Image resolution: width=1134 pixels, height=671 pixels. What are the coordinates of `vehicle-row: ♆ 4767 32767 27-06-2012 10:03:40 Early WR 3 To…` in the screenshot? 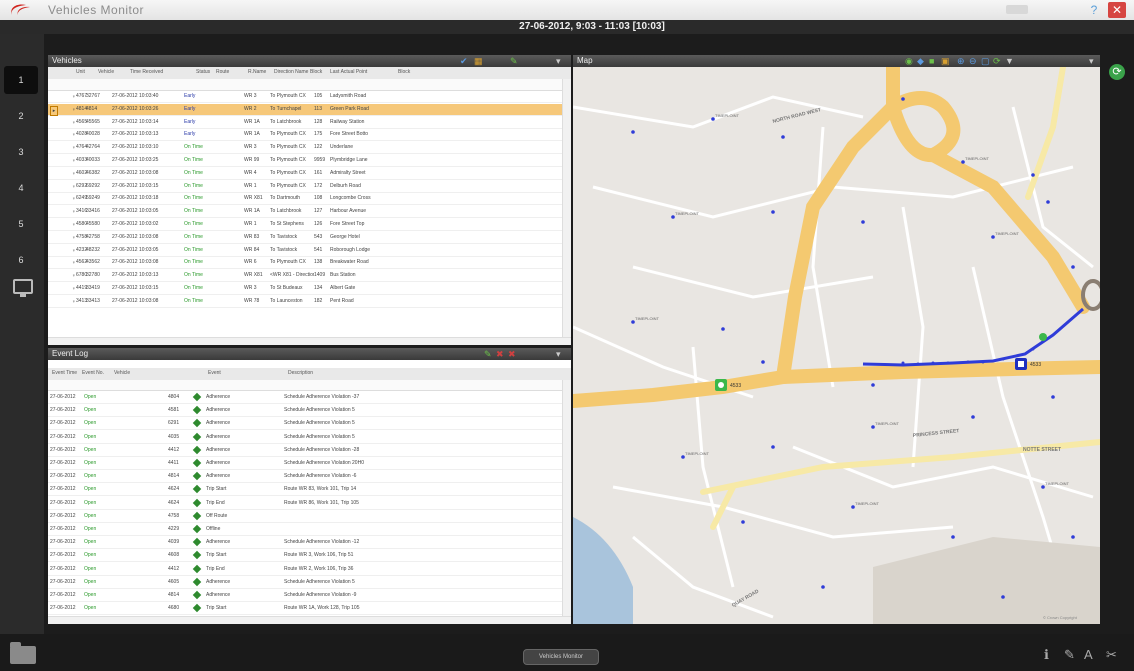 It's located at (305, 97).